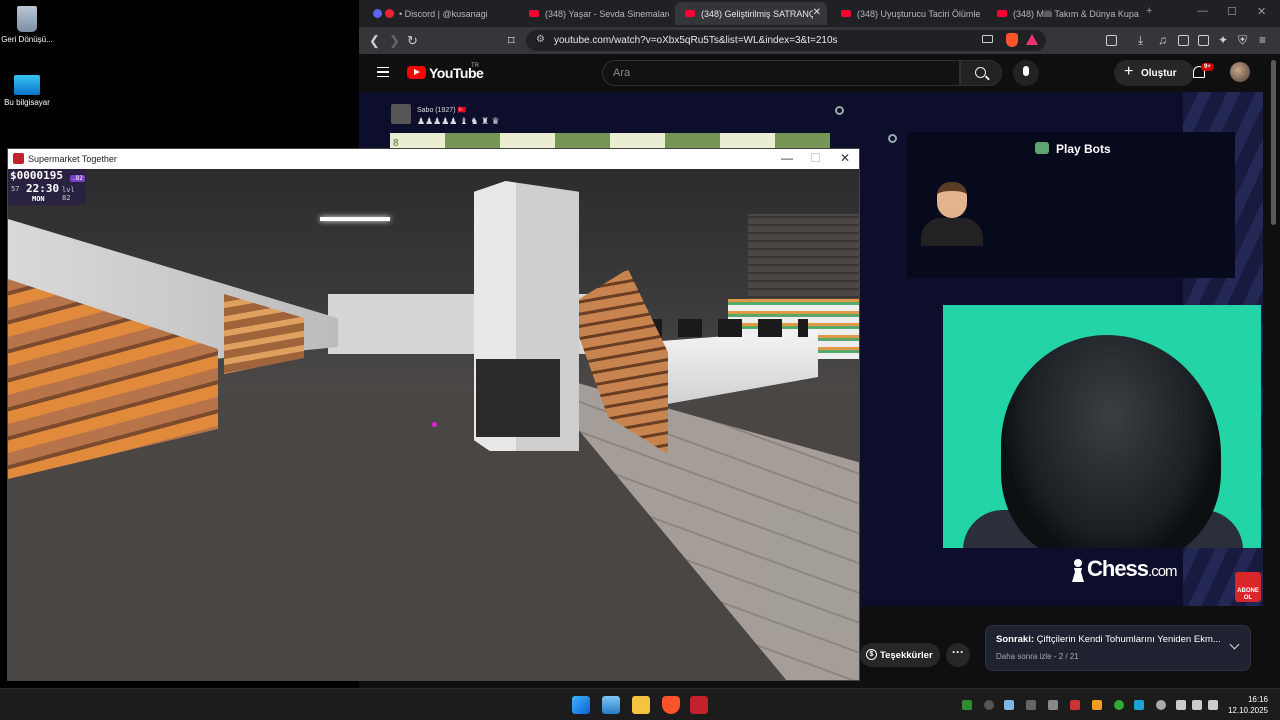  Describe the element at coordinates (433, 159) in the screenshot. I see `game-title-bar: Supermarket Together — ☐ ✕` at that location.